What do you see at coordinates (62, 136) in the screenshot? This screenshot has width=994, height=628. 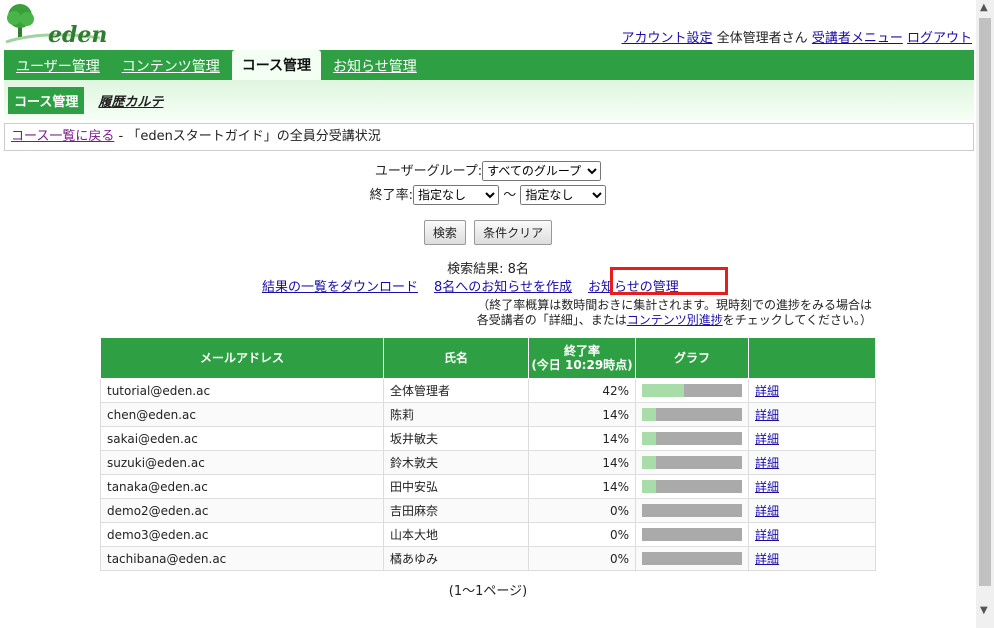 I see `back-to-course-list-link: コース一覧に戻る` at bounding box center [62, 136].